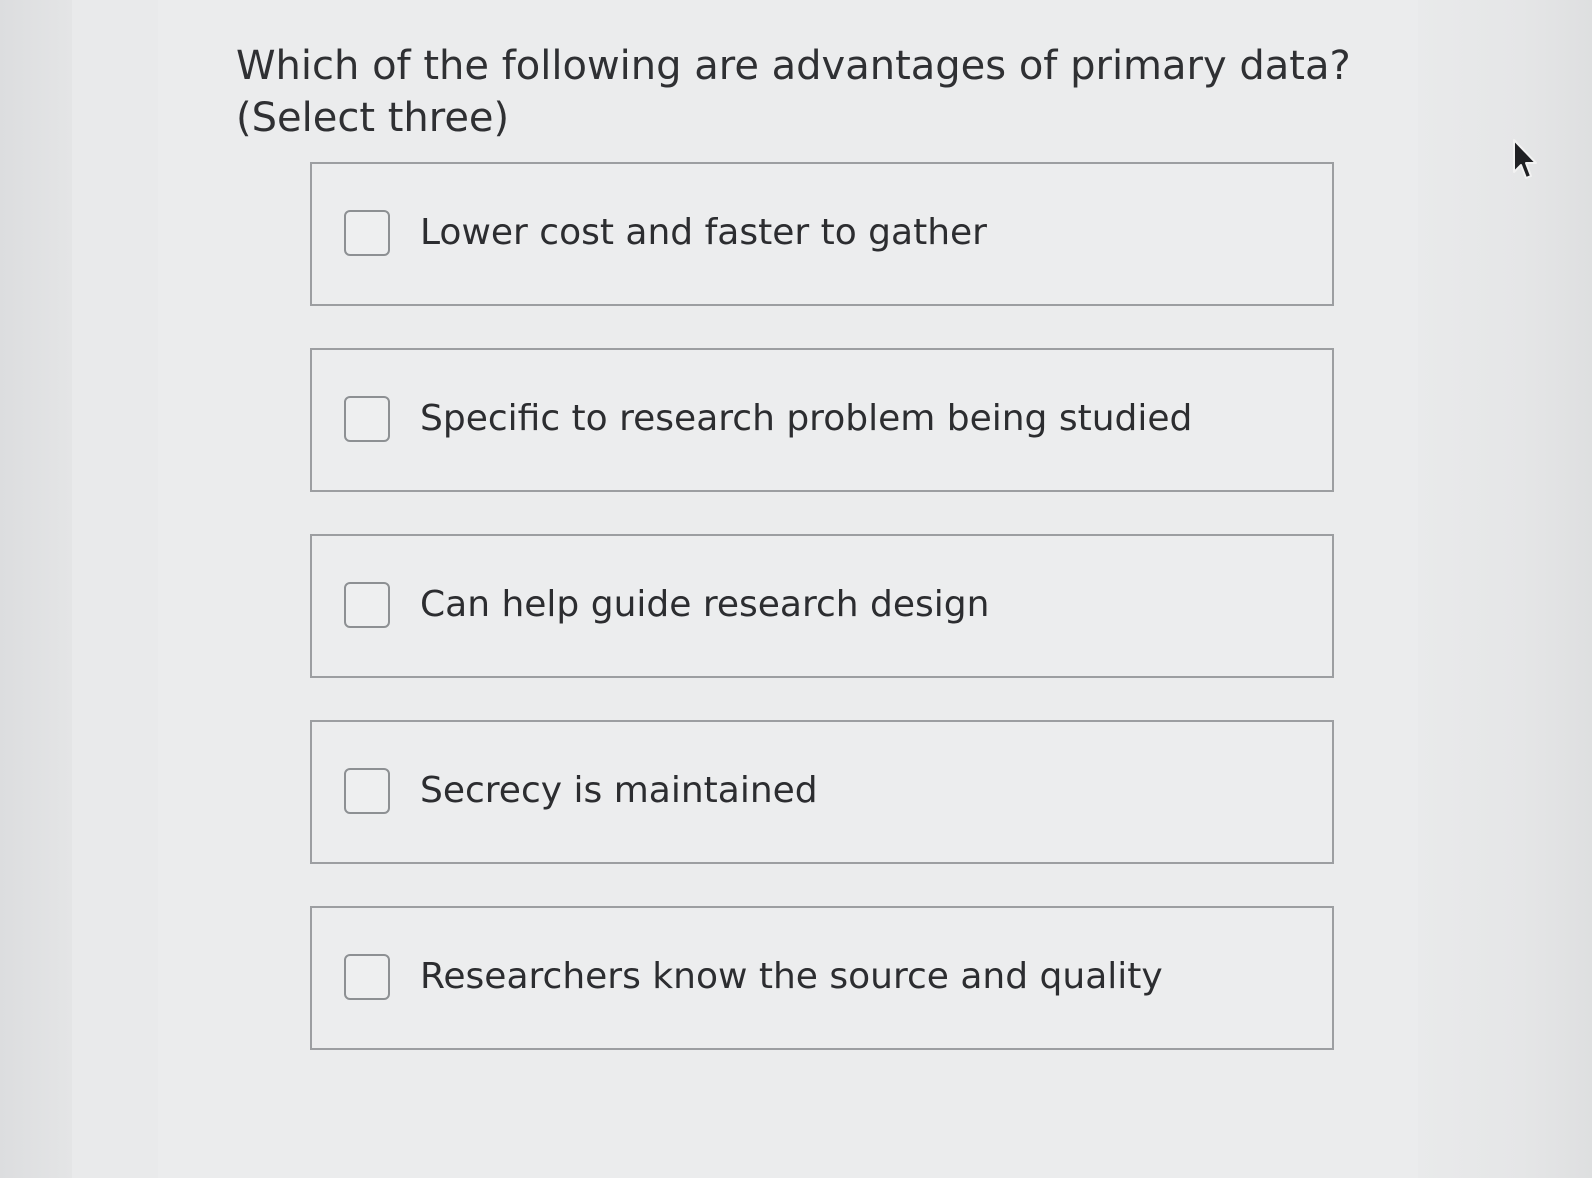 This screenshot has height=1178, width=1592. I want to click on option-label: Secrecy is maintained, so click(619, 790).